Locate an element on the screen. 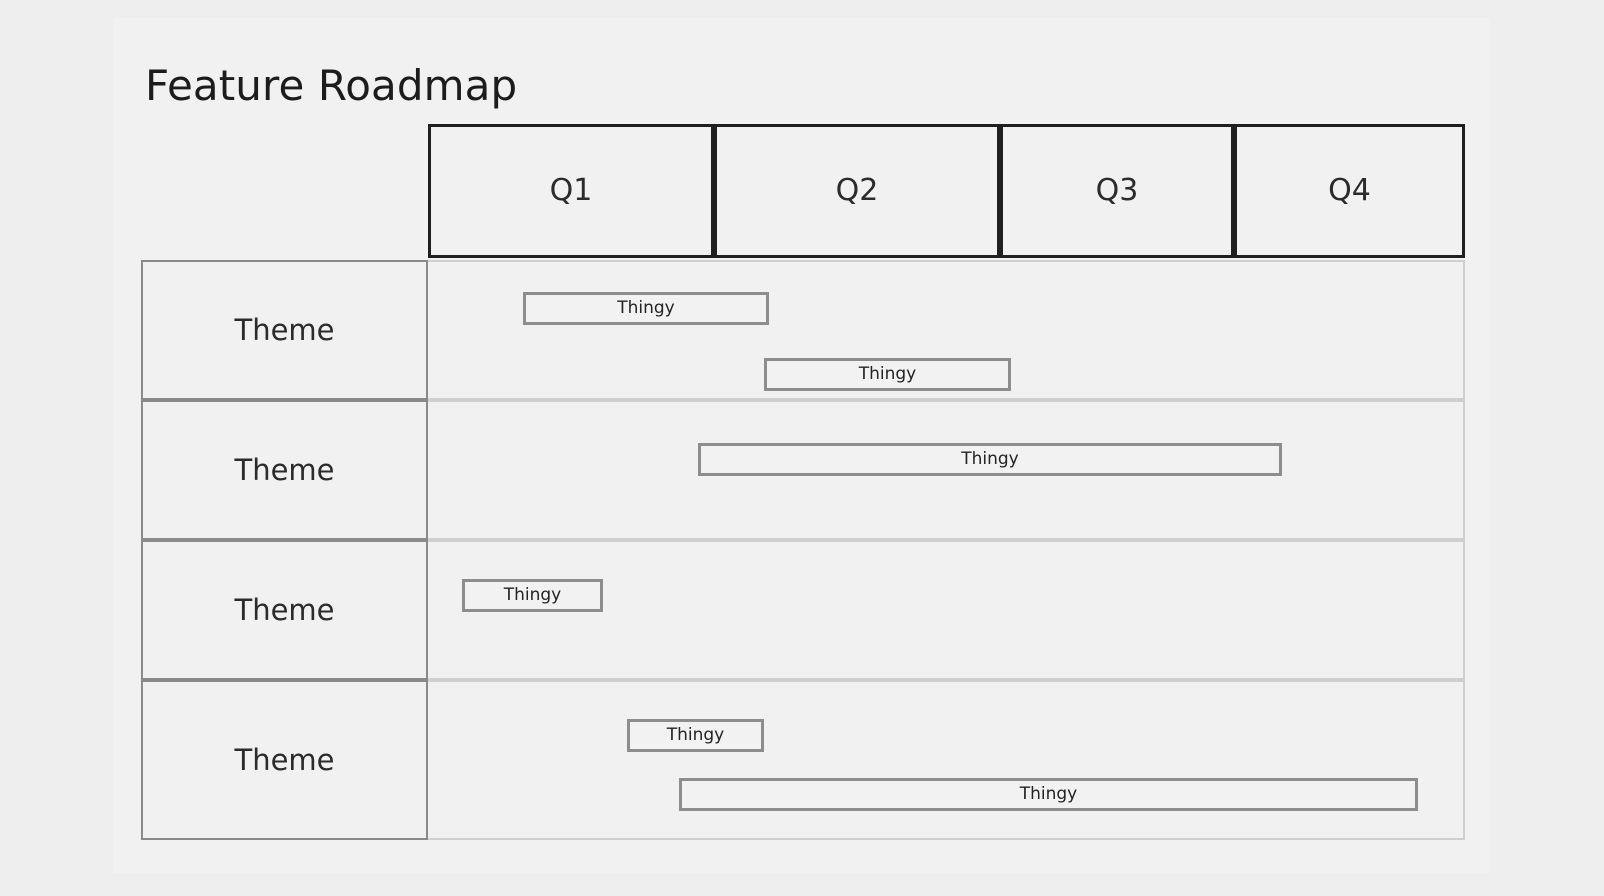  theme-cell-3: Theme is located at coordinates (284, 610).